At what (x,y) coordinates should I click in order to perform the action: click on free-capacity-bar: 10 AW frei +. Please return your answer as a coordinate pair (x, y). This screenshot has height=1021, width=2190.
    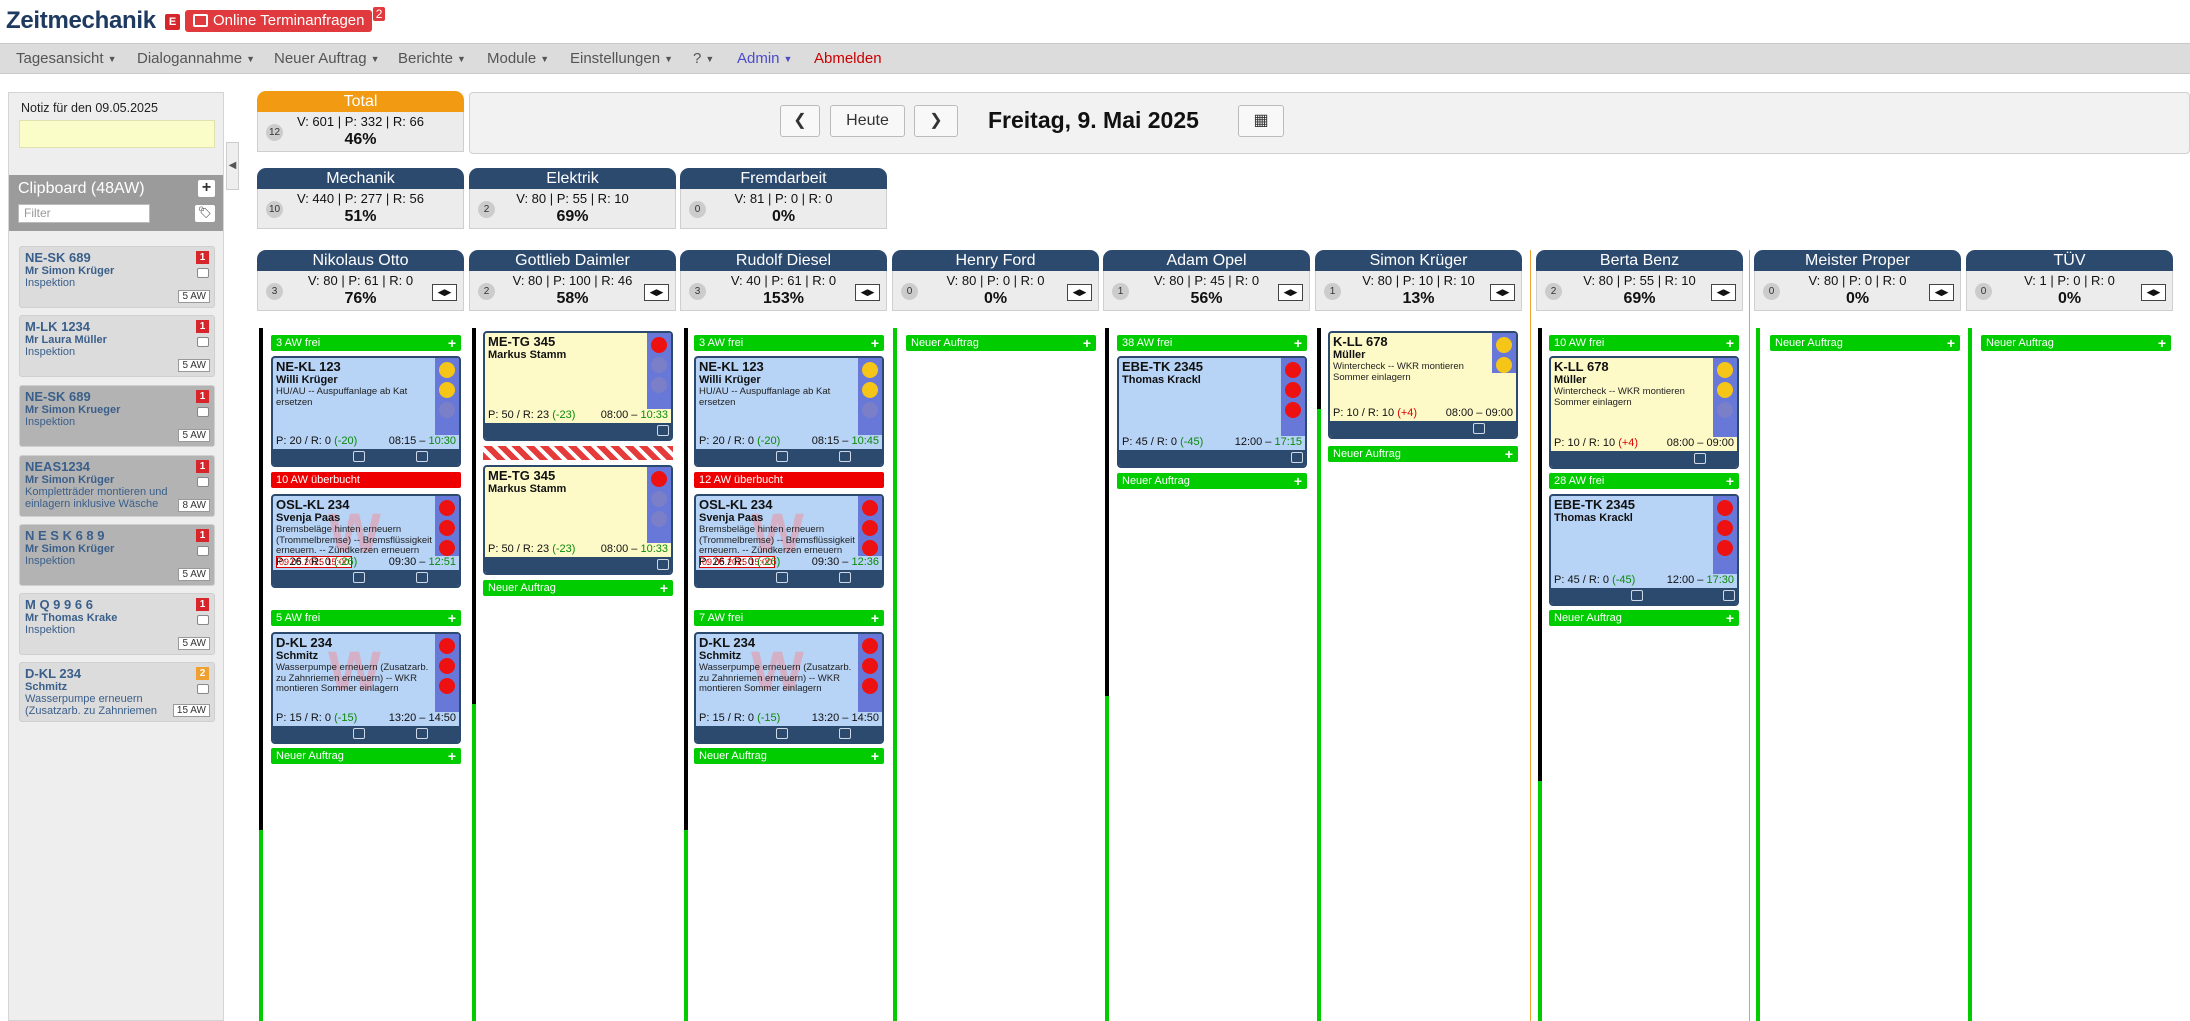
    Looking at the image, I should click on (1644, 343).